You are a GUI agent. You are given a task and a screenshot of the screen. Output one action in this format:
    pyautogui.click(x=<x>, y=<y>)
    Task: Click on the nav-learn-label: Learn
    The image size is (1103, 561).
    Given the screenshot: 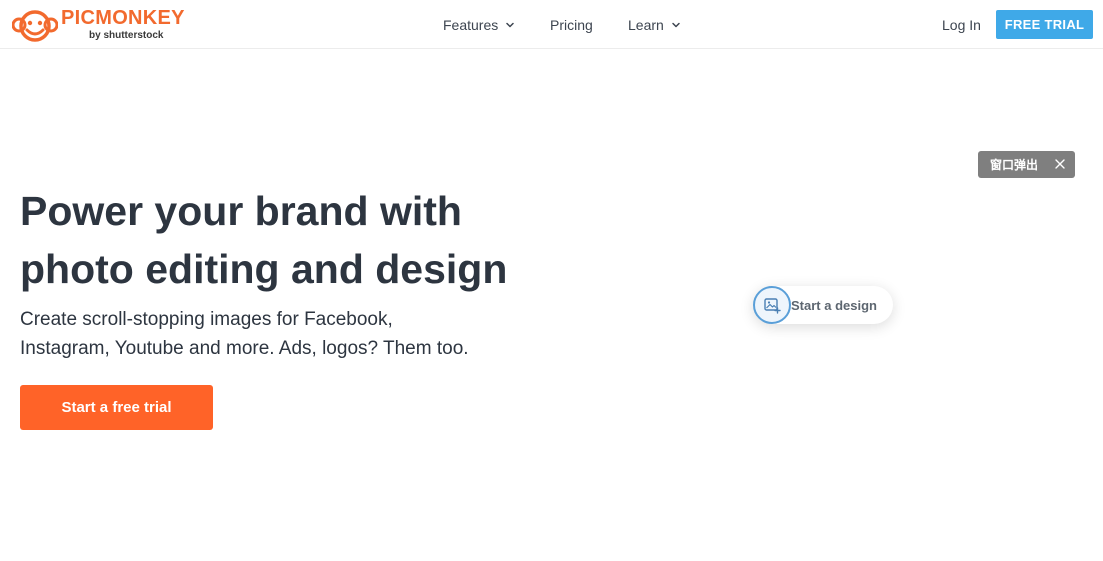 What is the action you would take?
    pyautogui.click(x=646, y=24)
    